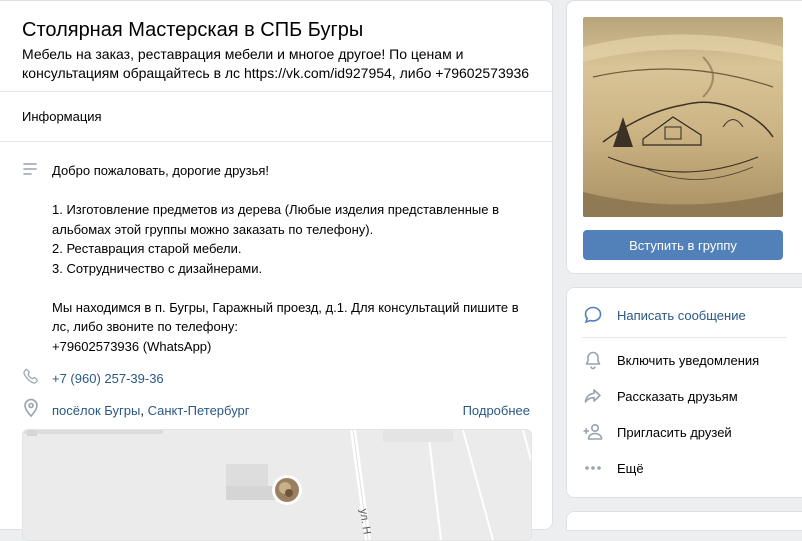 The height and width of the screenshot is (541, 802). Describe the element at coordinates (593, 396) in the screenshot. I see `share-icon` at that location.